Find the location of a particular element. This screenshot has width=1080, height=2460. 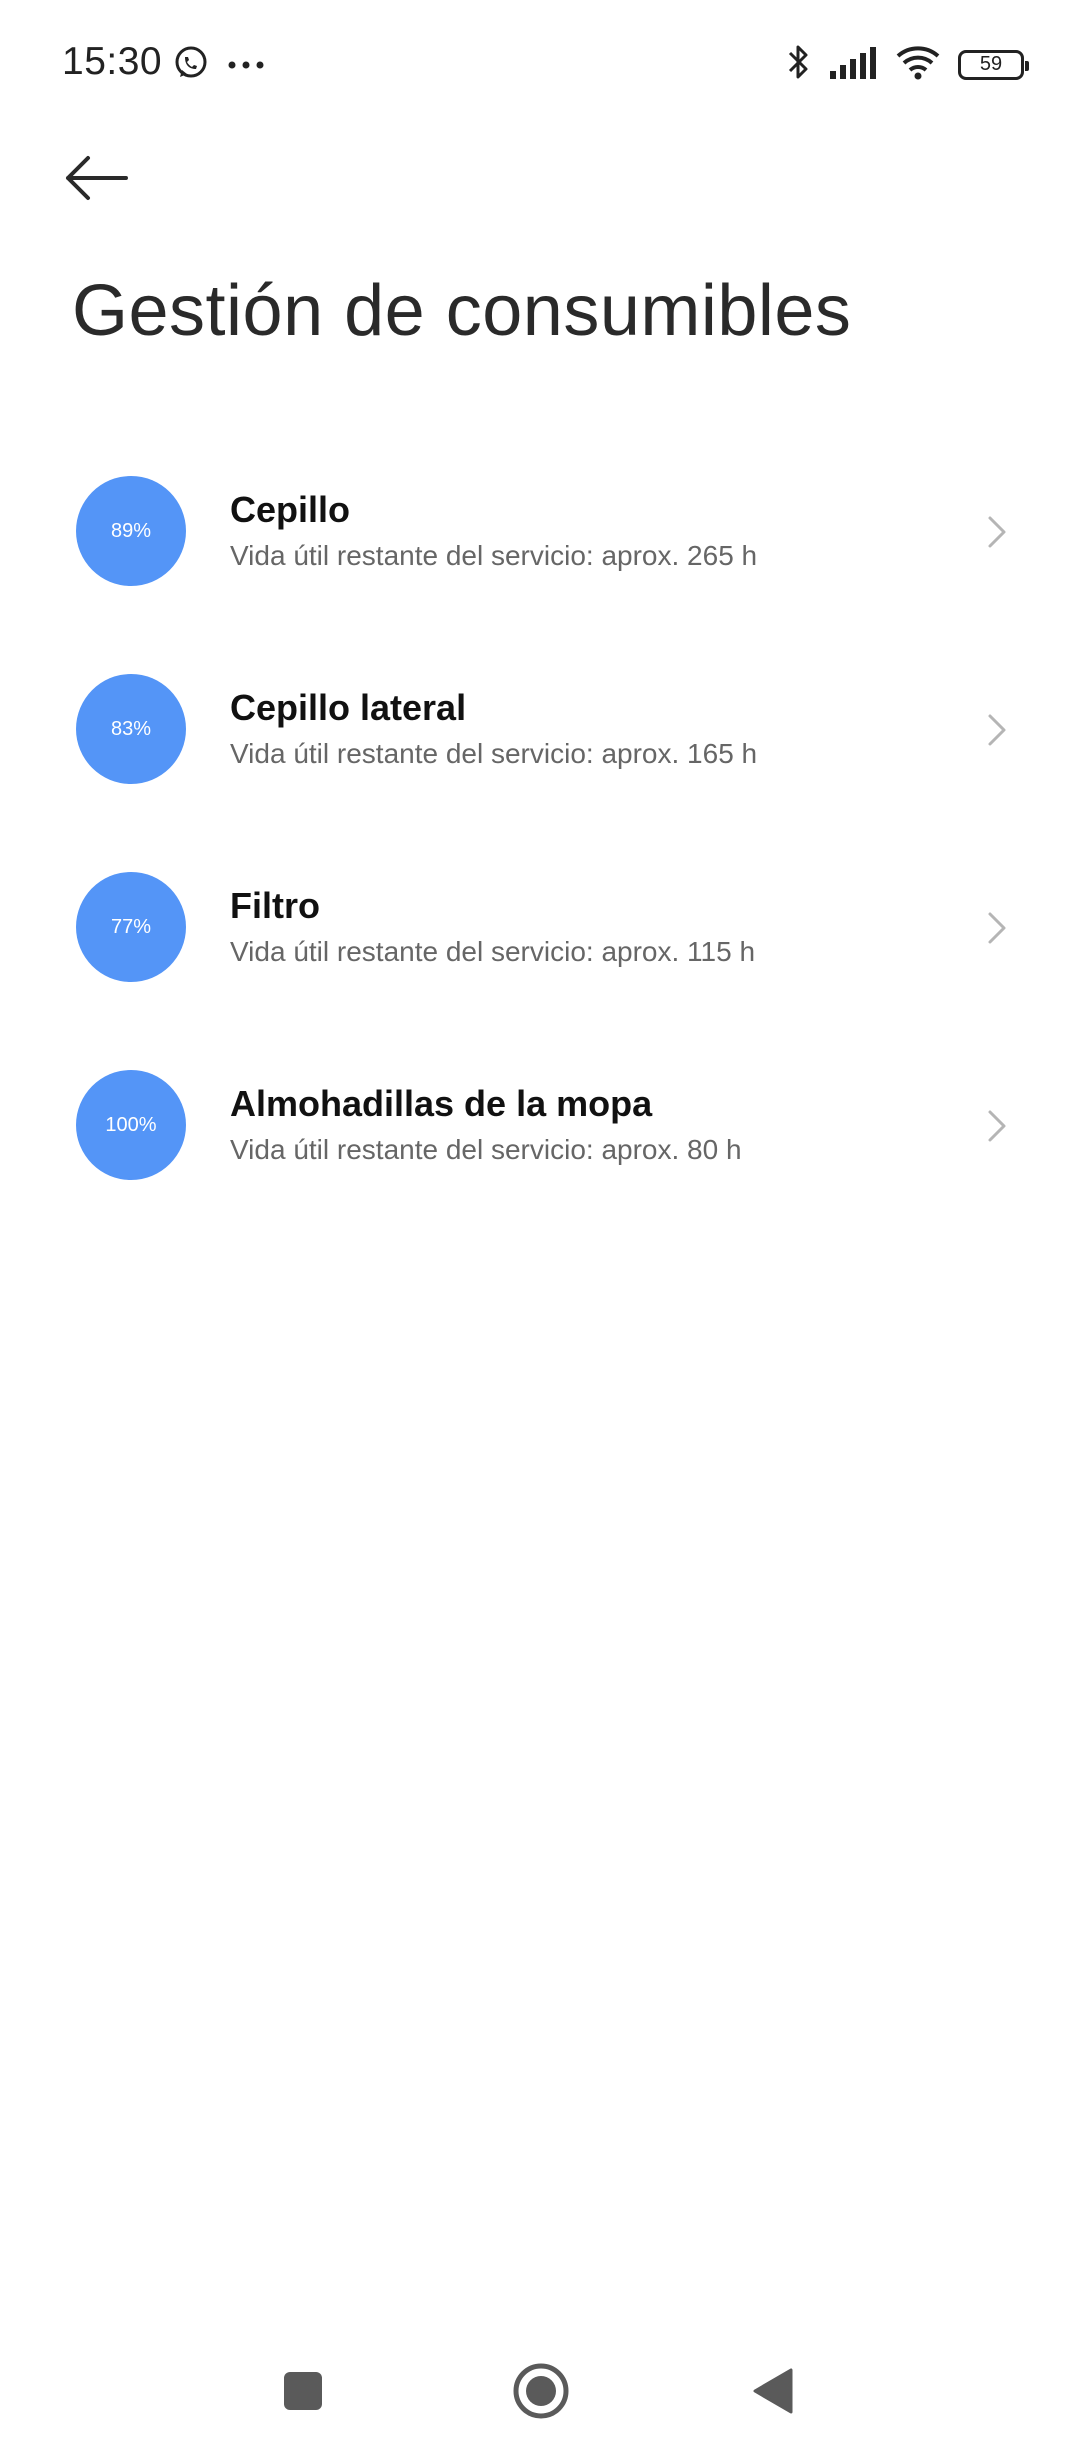

item-name: Almohadillas de la mopa is located at coordinates (441, 1103).